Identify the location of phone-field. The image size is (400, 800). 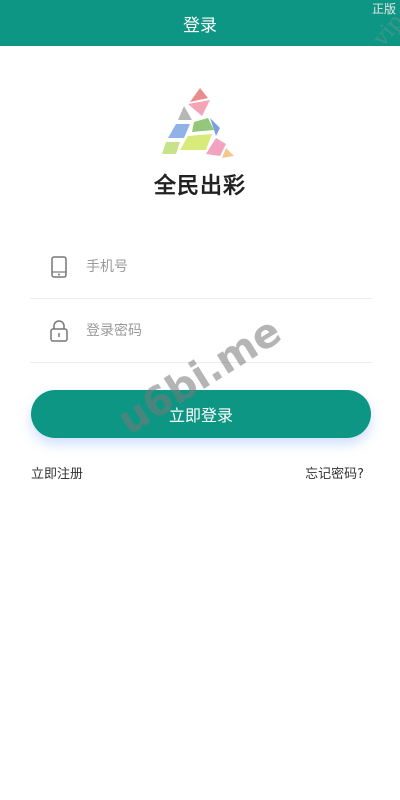
(201, 267).